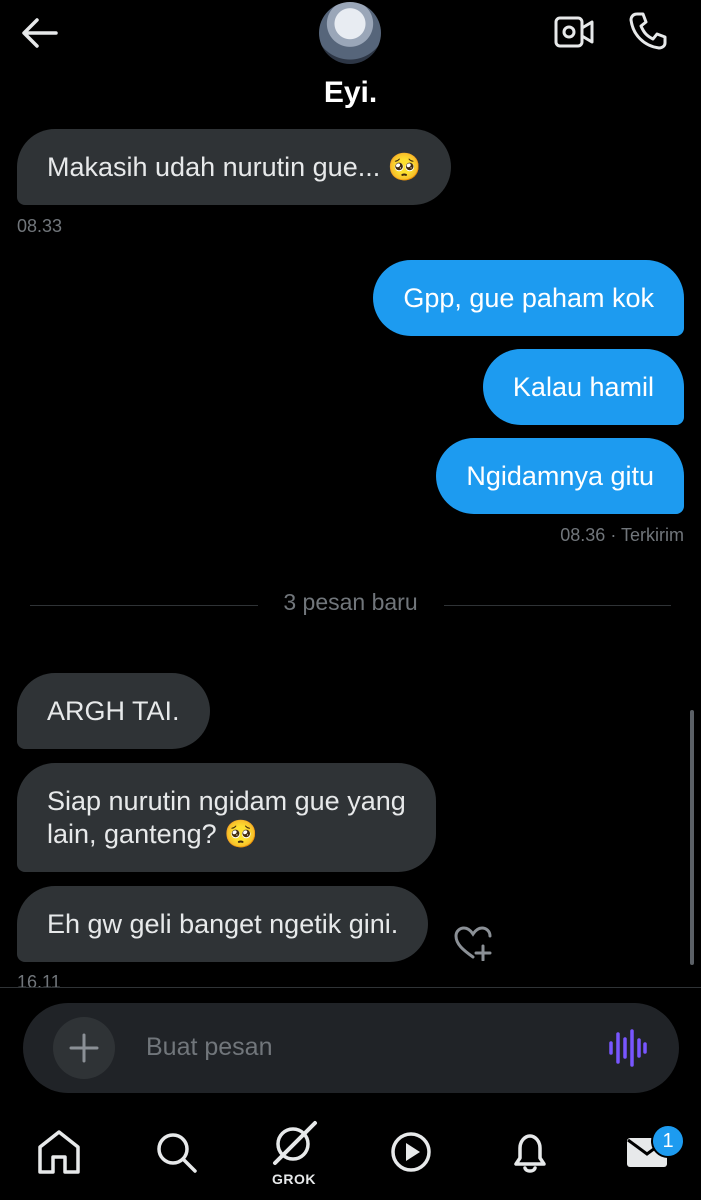  I want to click on sent-status: 08.36 · Terkirim, so click(622, 535).